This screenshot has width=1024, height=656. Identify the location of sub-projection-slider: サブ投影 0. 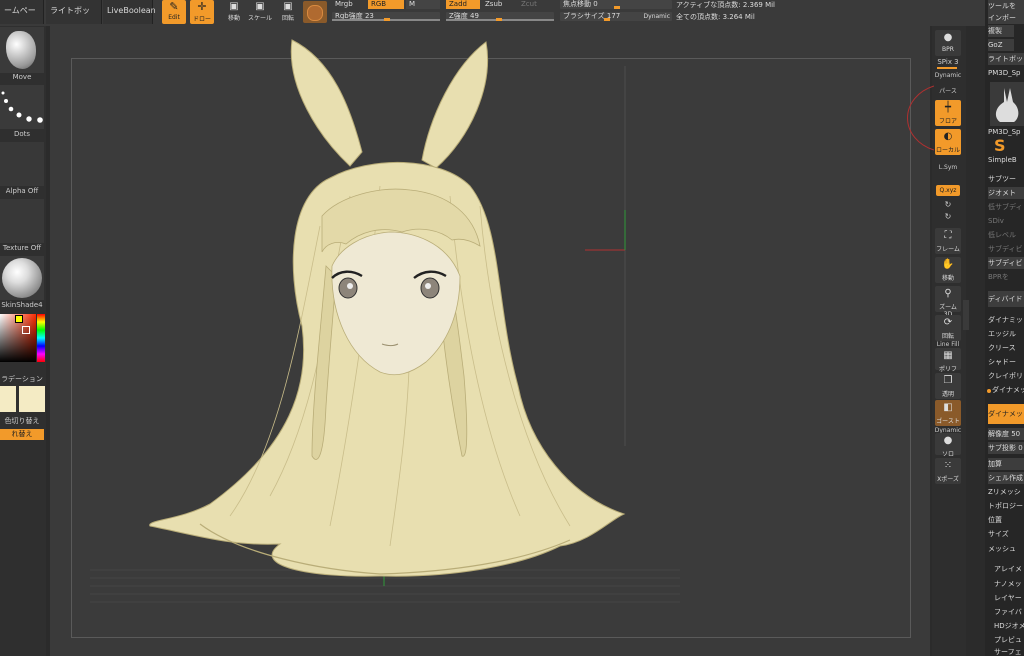
(1006, 448).